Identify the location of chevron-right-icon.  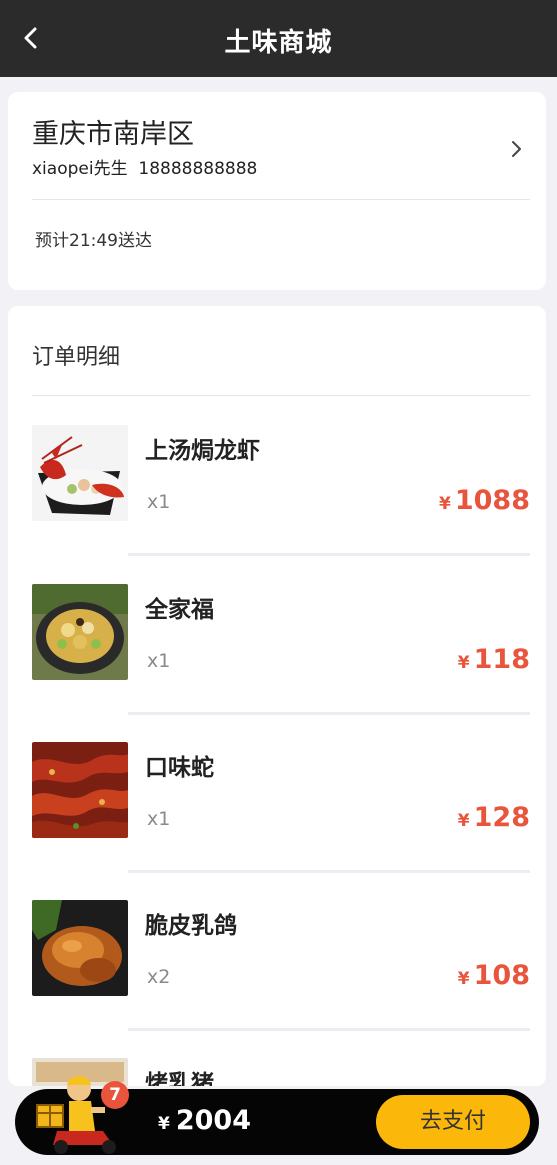
(516, 149).